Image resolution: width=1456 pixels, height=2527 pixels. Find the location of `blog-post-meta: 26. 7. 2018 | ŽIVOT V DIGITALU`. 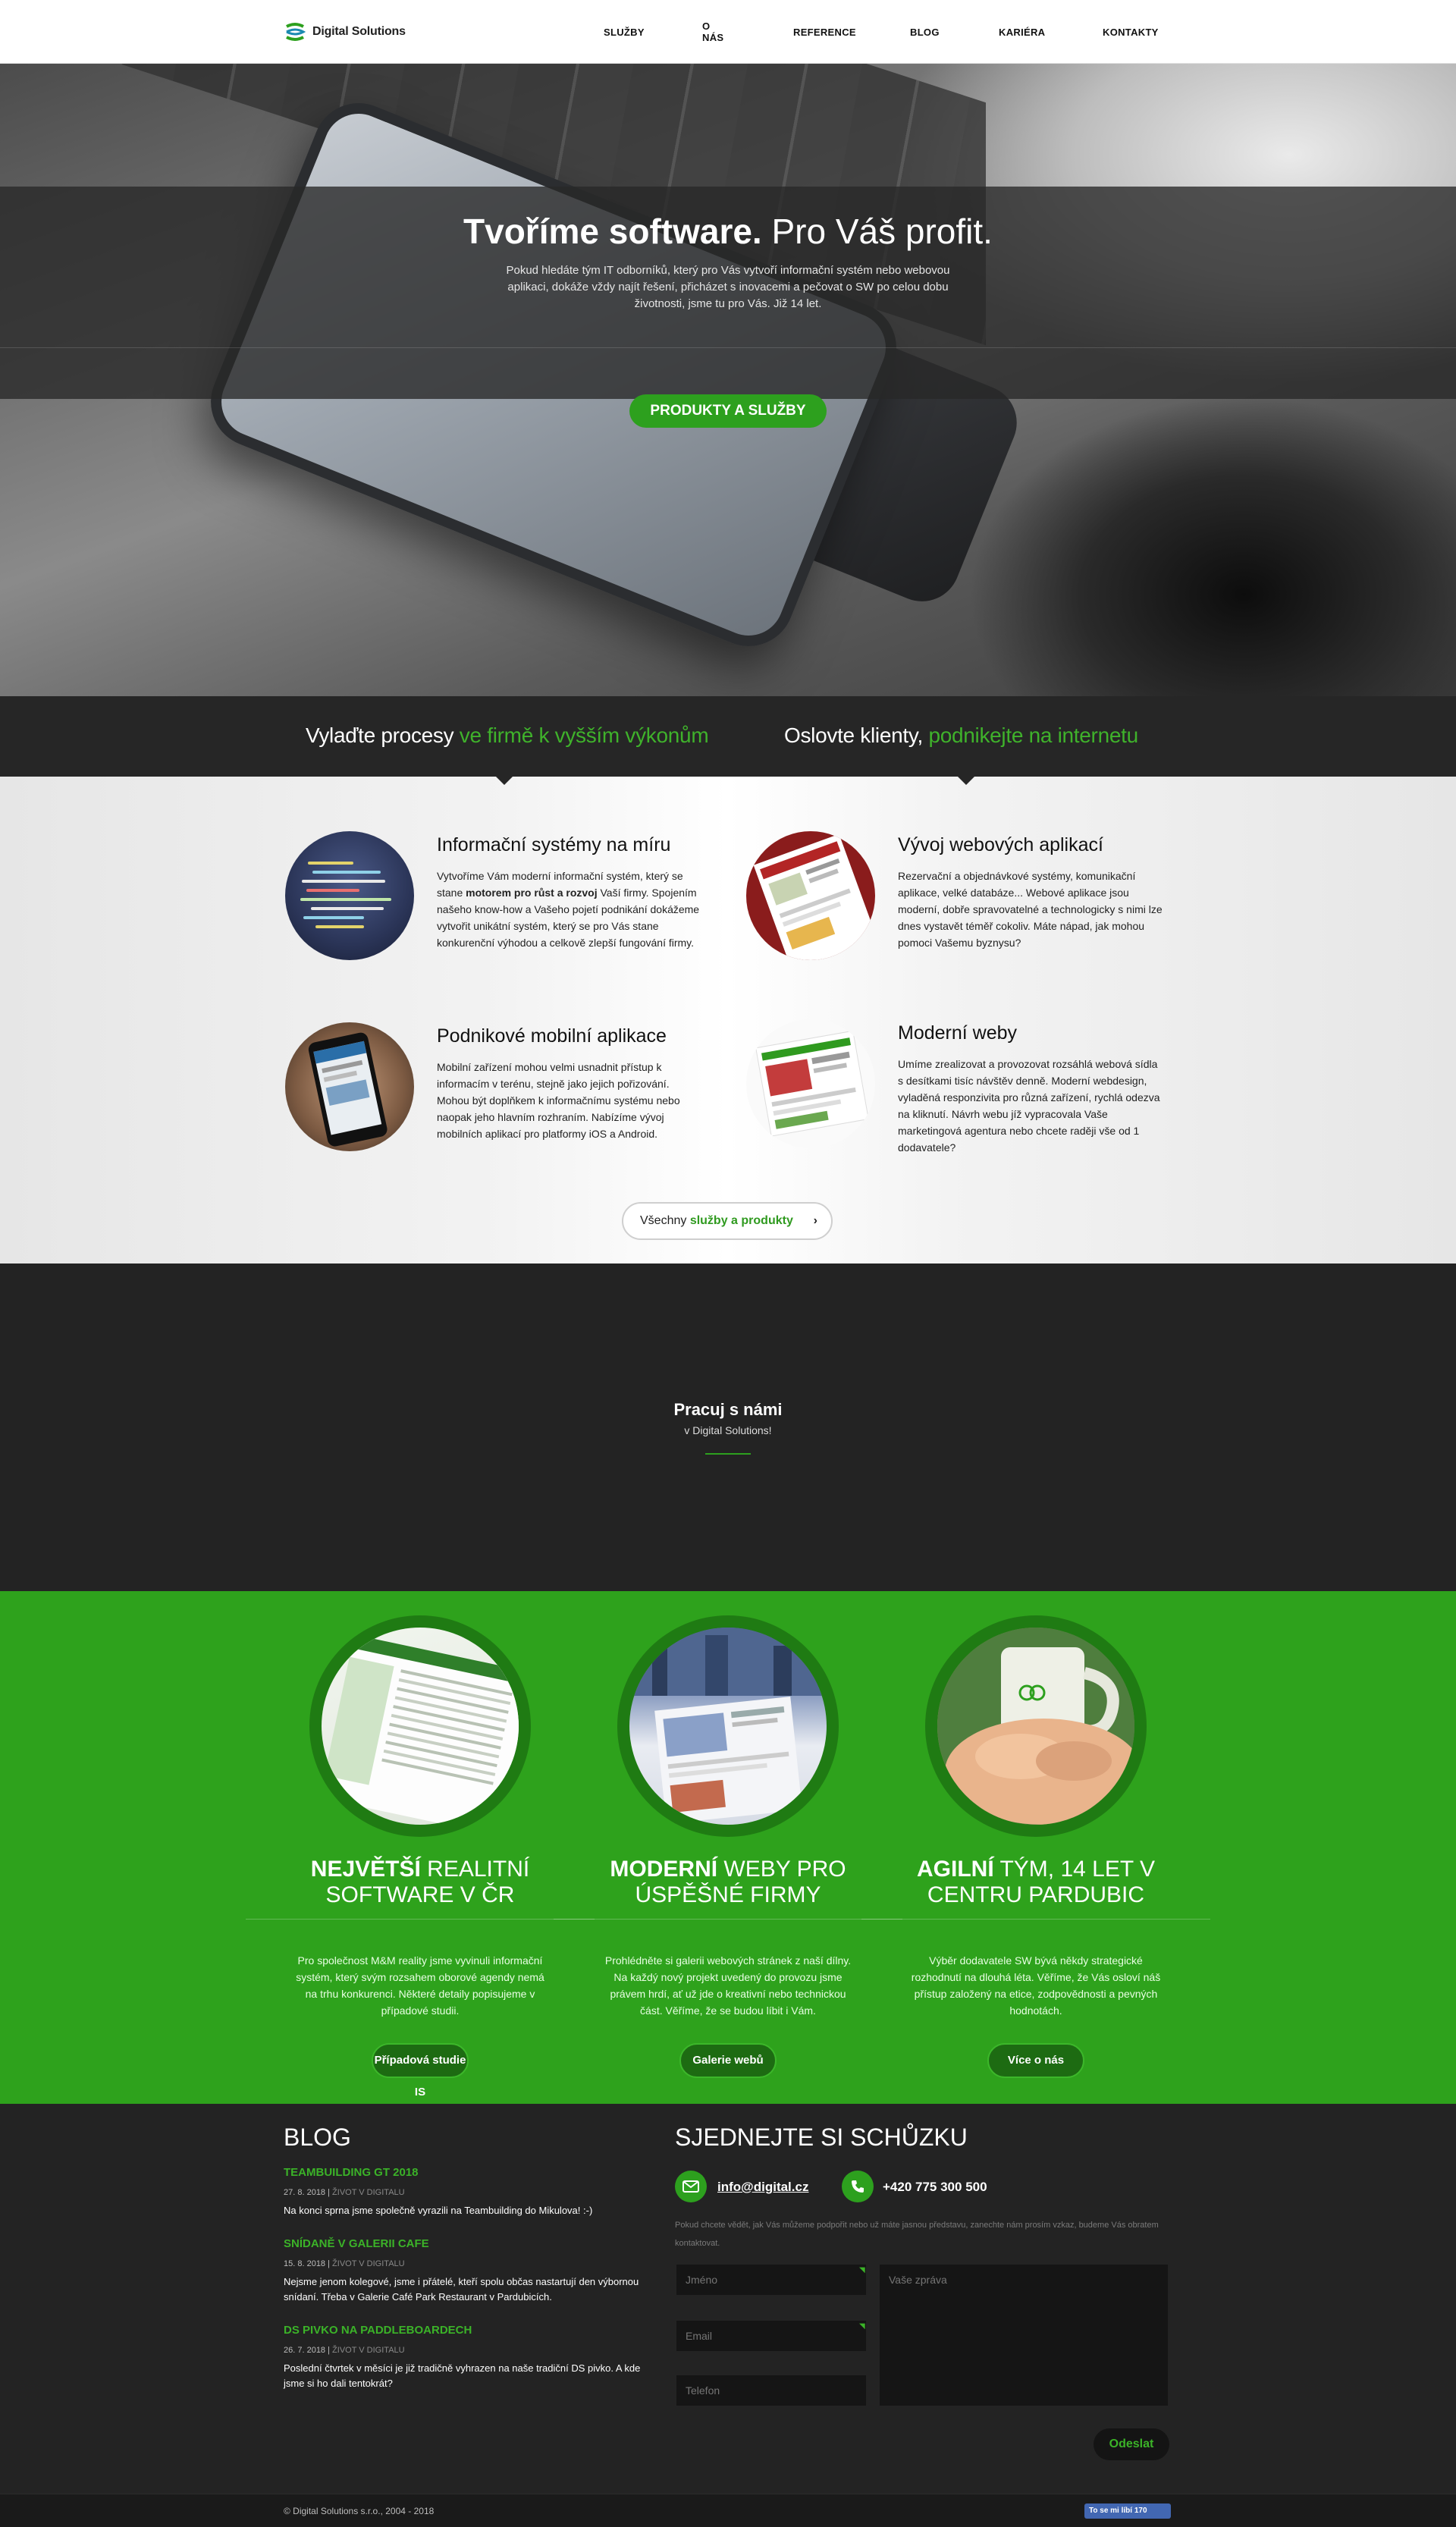

blog-post-meta: 26. 7. 2018 | ŽIVOT V DIGITALU is located at coordinates (473, 2350).